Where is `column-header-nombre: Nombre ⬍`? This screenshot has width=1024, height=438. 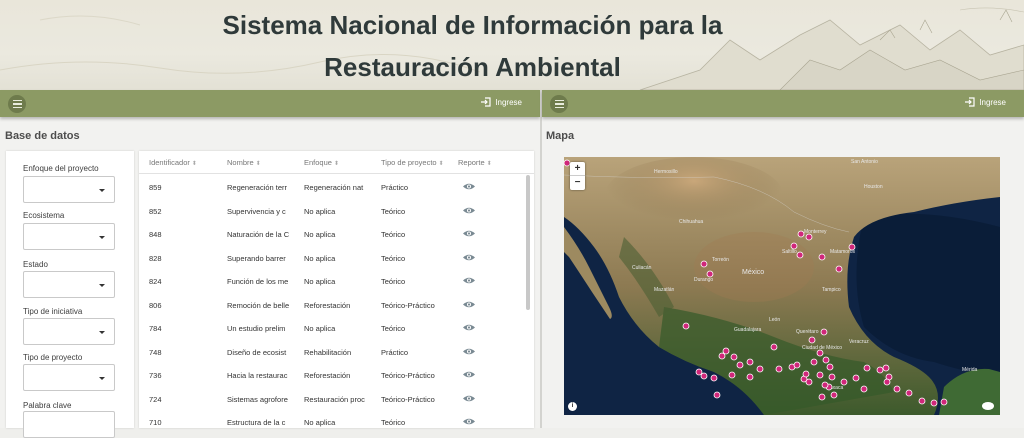
column-header-nombre: Nombre ⬍ is located at coordinates (244, 162).